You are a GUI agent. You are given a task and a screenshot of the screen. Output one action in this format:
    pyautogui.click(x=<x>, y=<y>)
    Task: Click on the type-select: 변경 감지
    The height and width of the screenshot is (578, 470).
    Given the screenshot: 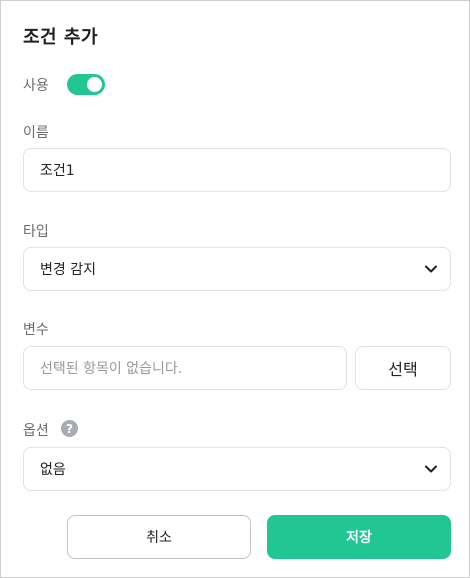 What is the action you would take?
    pyautogui.click(x=237, y=269)
    